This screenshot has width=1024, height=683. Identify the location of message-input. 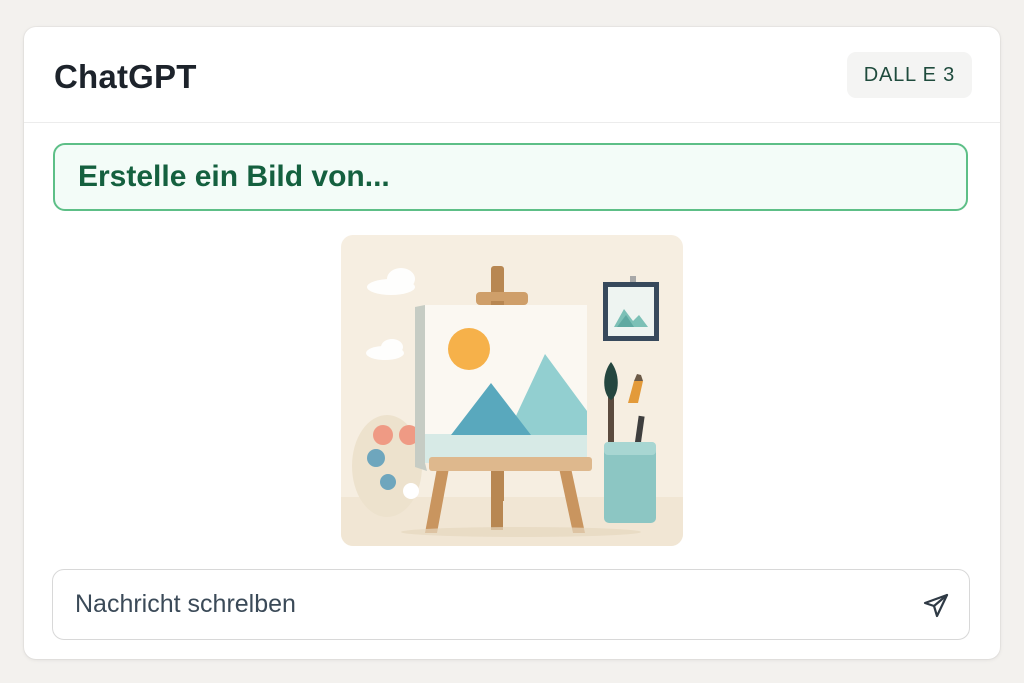
(485, 604).